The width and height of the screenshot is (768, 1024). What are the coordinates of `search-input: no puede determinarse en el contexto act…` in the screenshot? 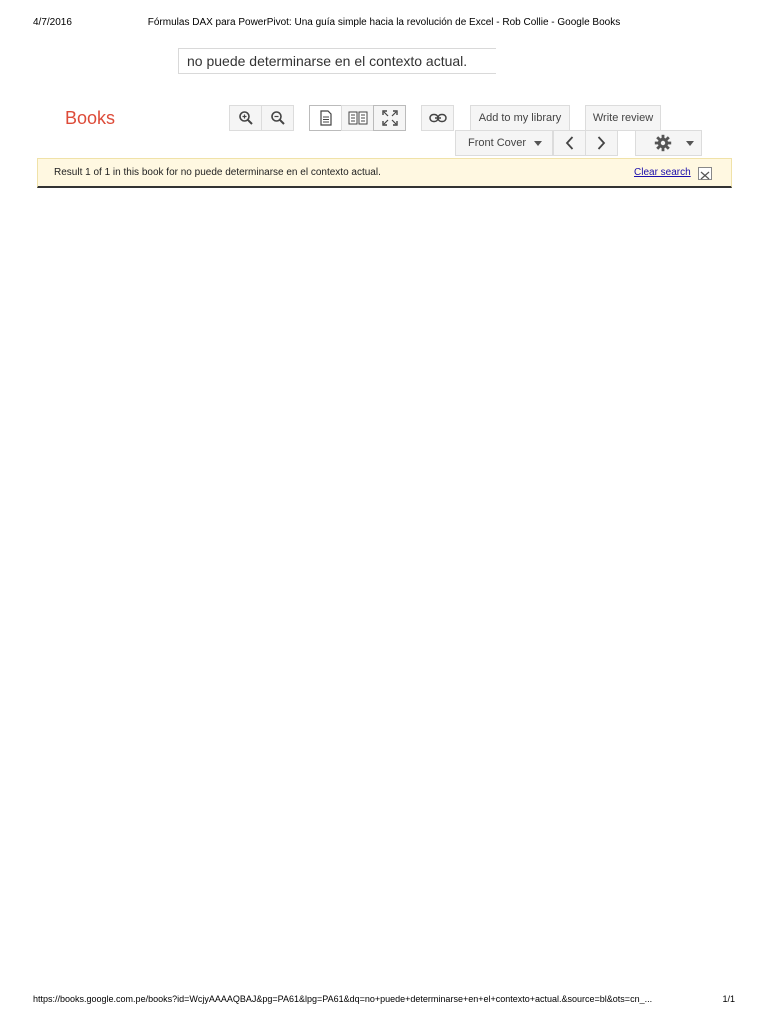 It's located at (337, 61).